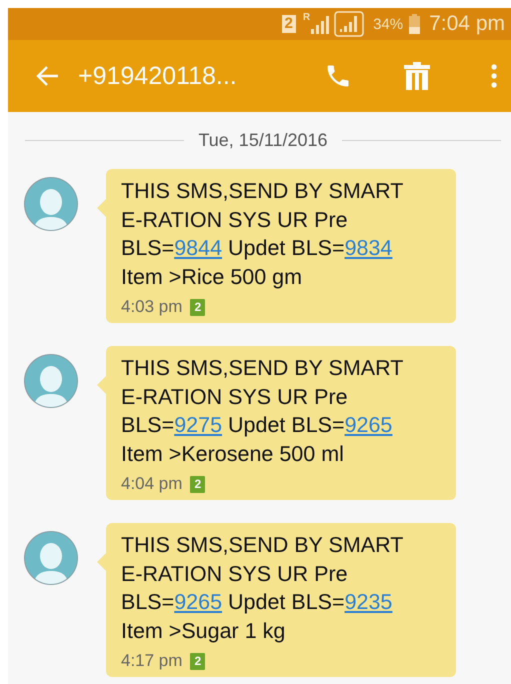 The image size is (511, 684). What do you see at coordinates (198, 425) in the screenshot?
I see `number-link: 9275` at bounding box center [198, 425].